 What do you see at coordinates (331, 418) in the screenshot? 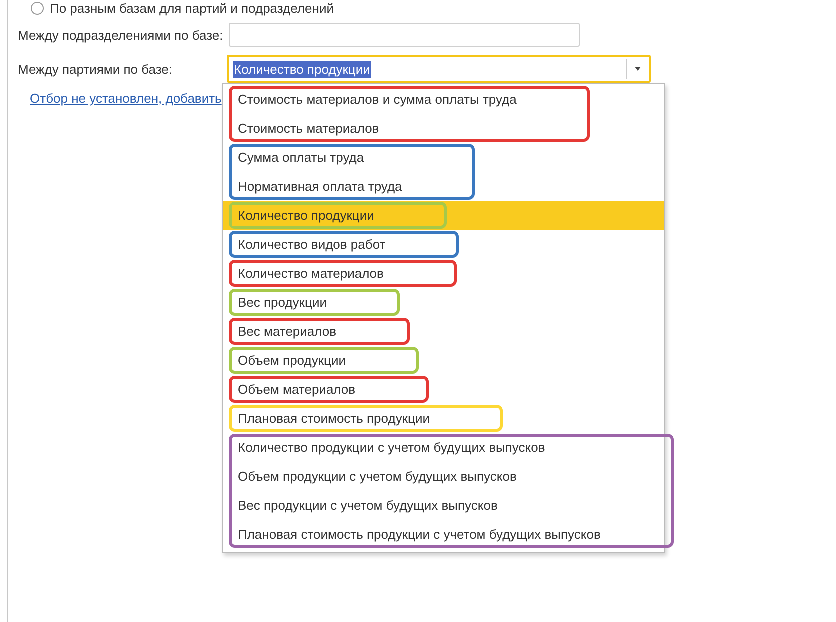
I see `list-item: Плановая стоимость продукции` at bounding box center [331, 418].